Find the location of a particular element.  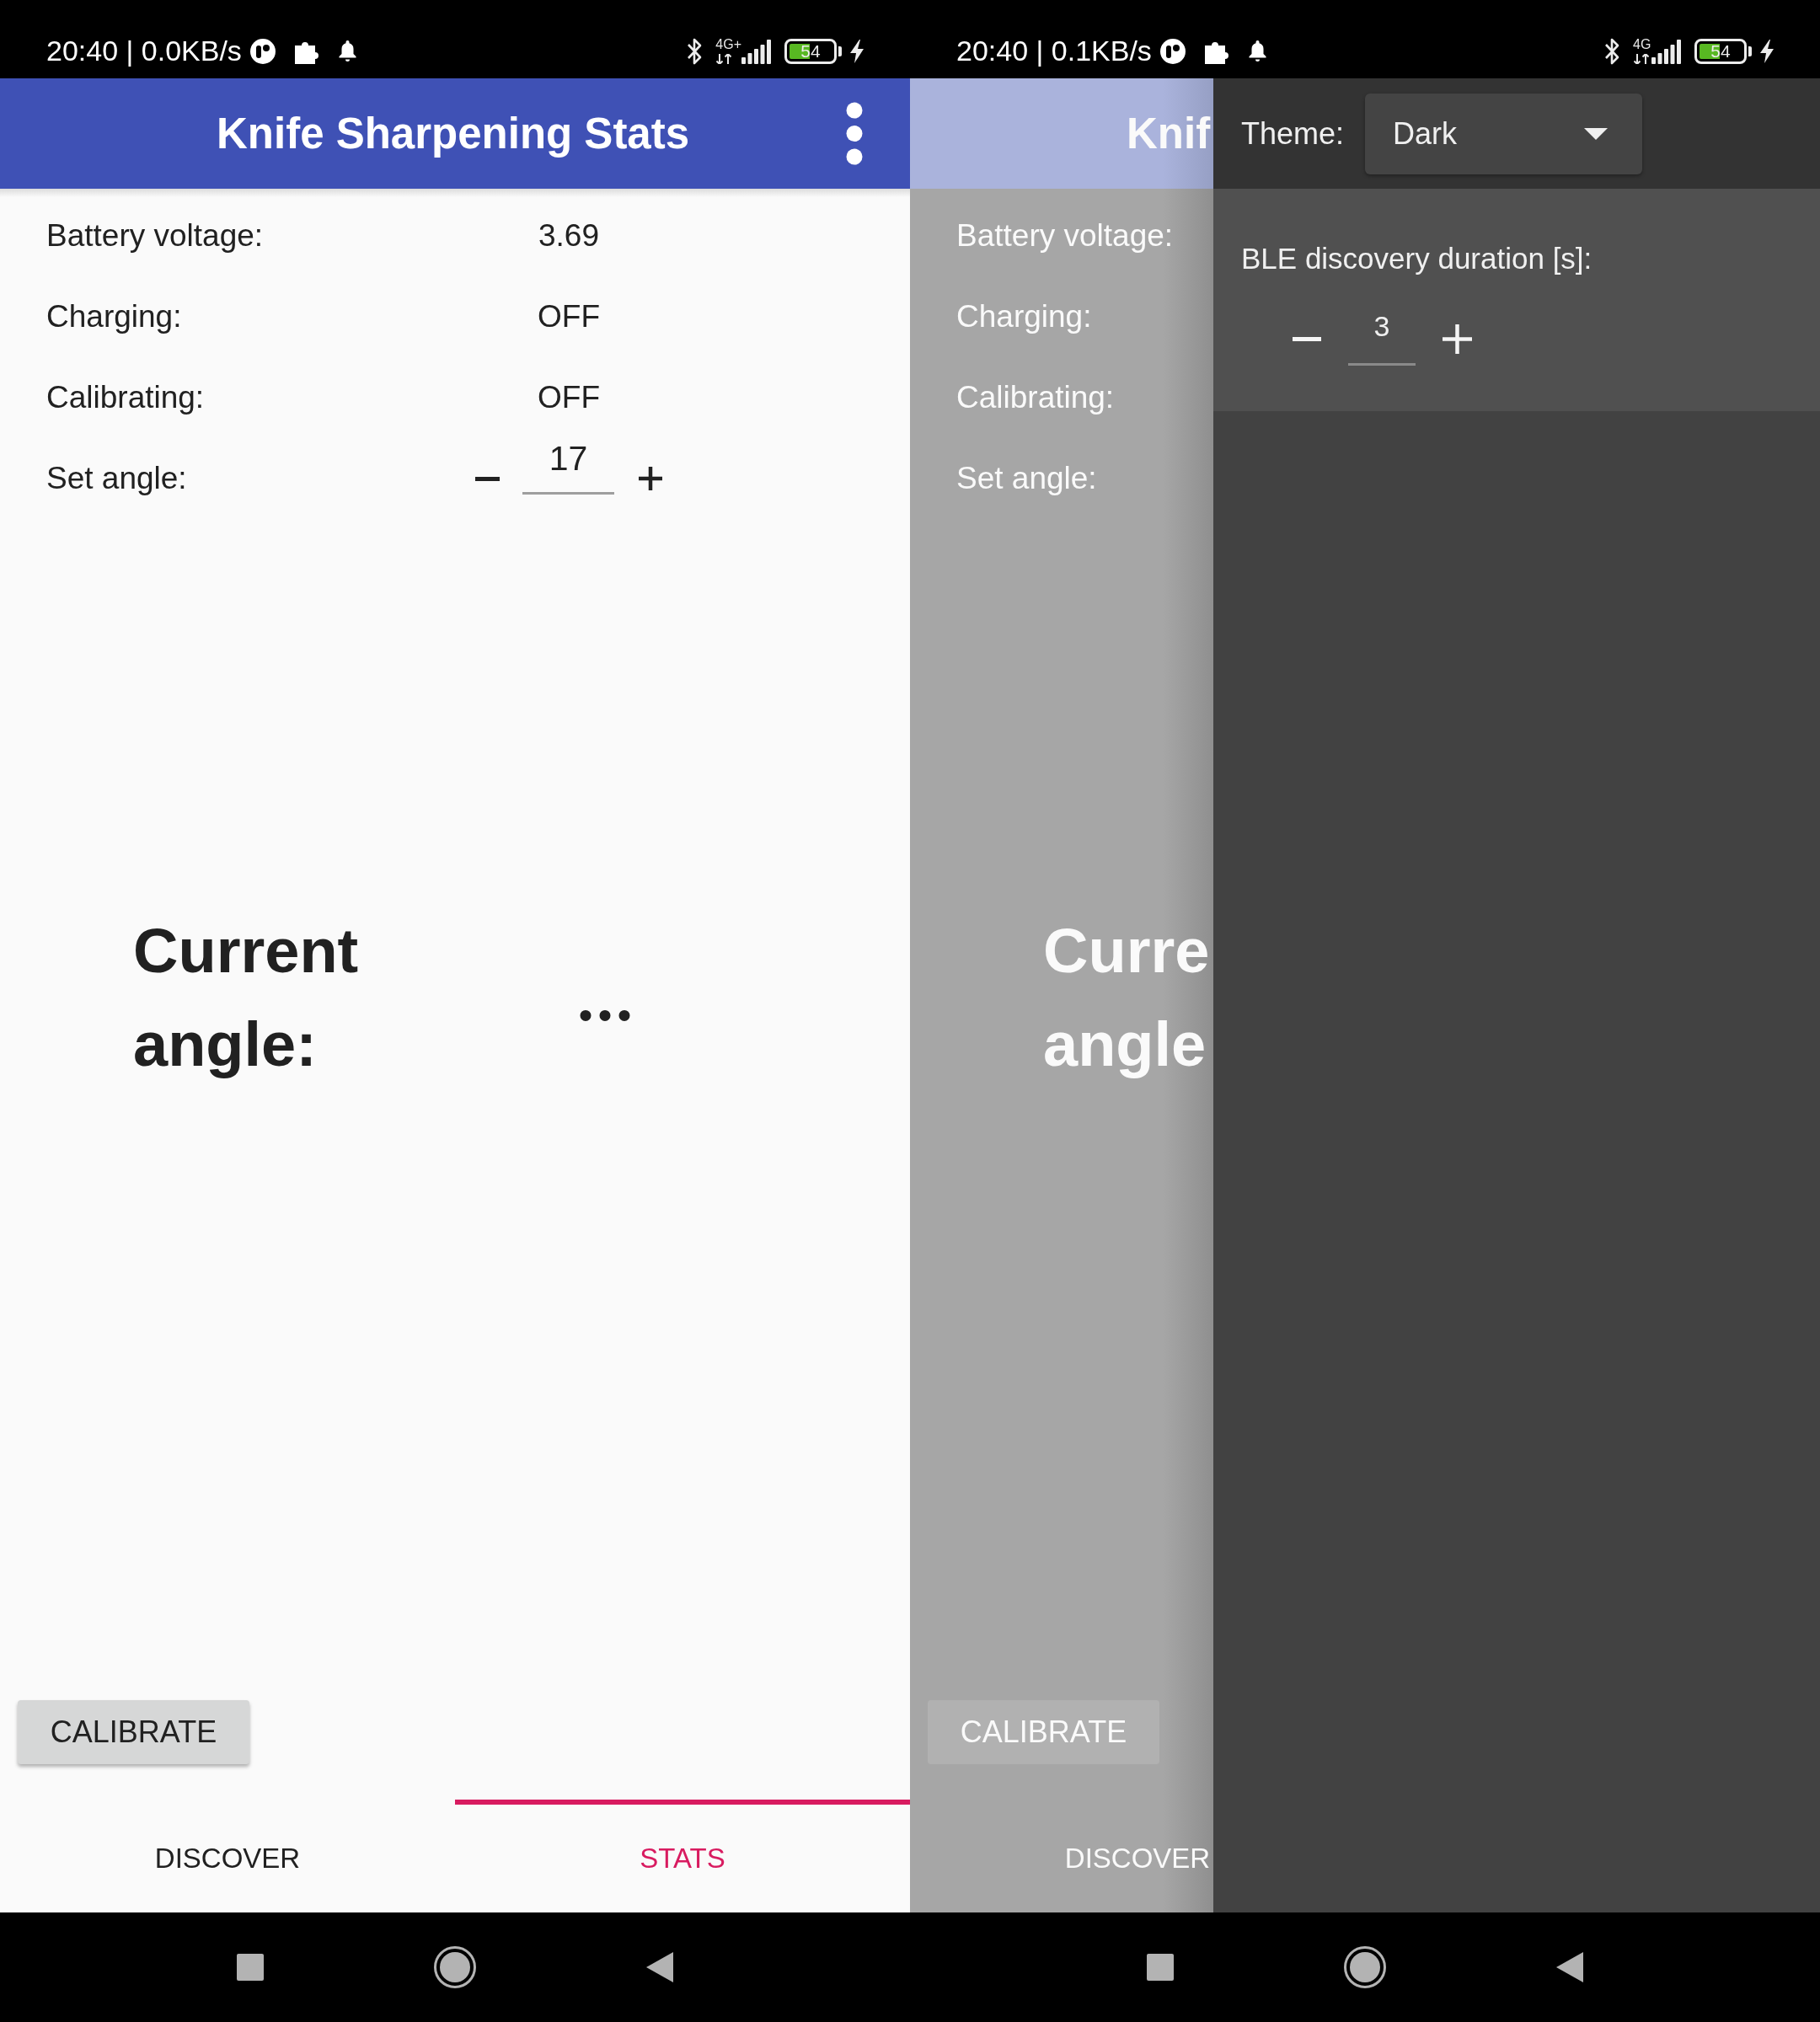

angle-input: 17 is located at coordinates (568, 462).